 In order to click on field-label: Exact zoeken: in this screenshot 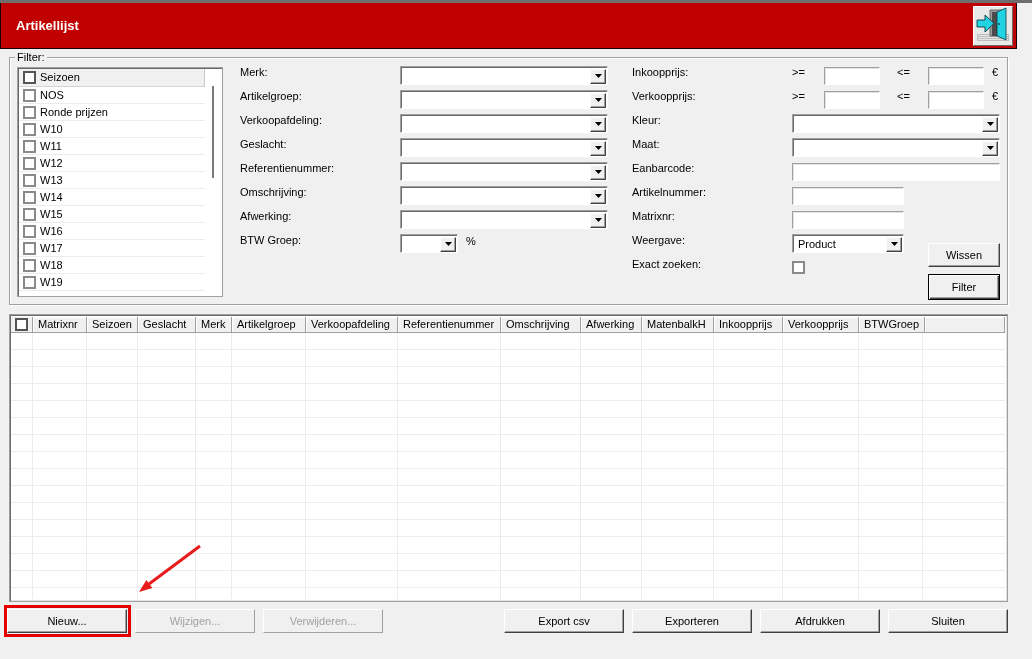, I will do `click(667, 264)`.